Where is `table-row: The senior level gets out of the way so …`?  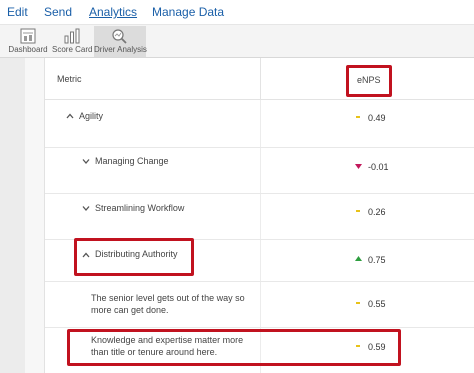
table-row: The senior level gets out of the way so … is located at coordinates (259, 305).